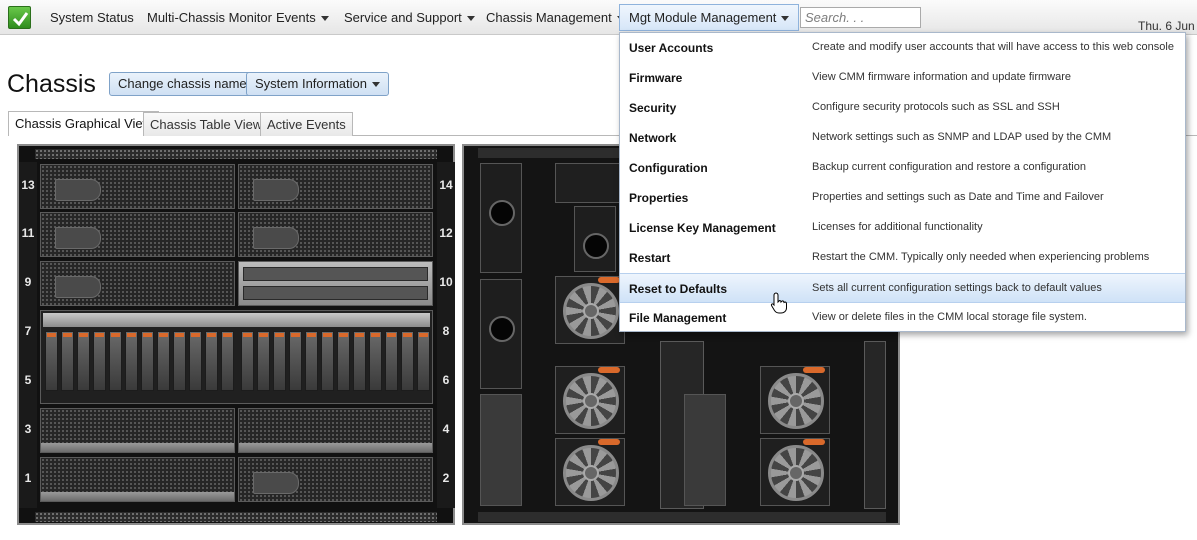 This screenshot has height=540, width=1197. I want to click on date-display: Thu. 6 Jun, so click(1166, 26).